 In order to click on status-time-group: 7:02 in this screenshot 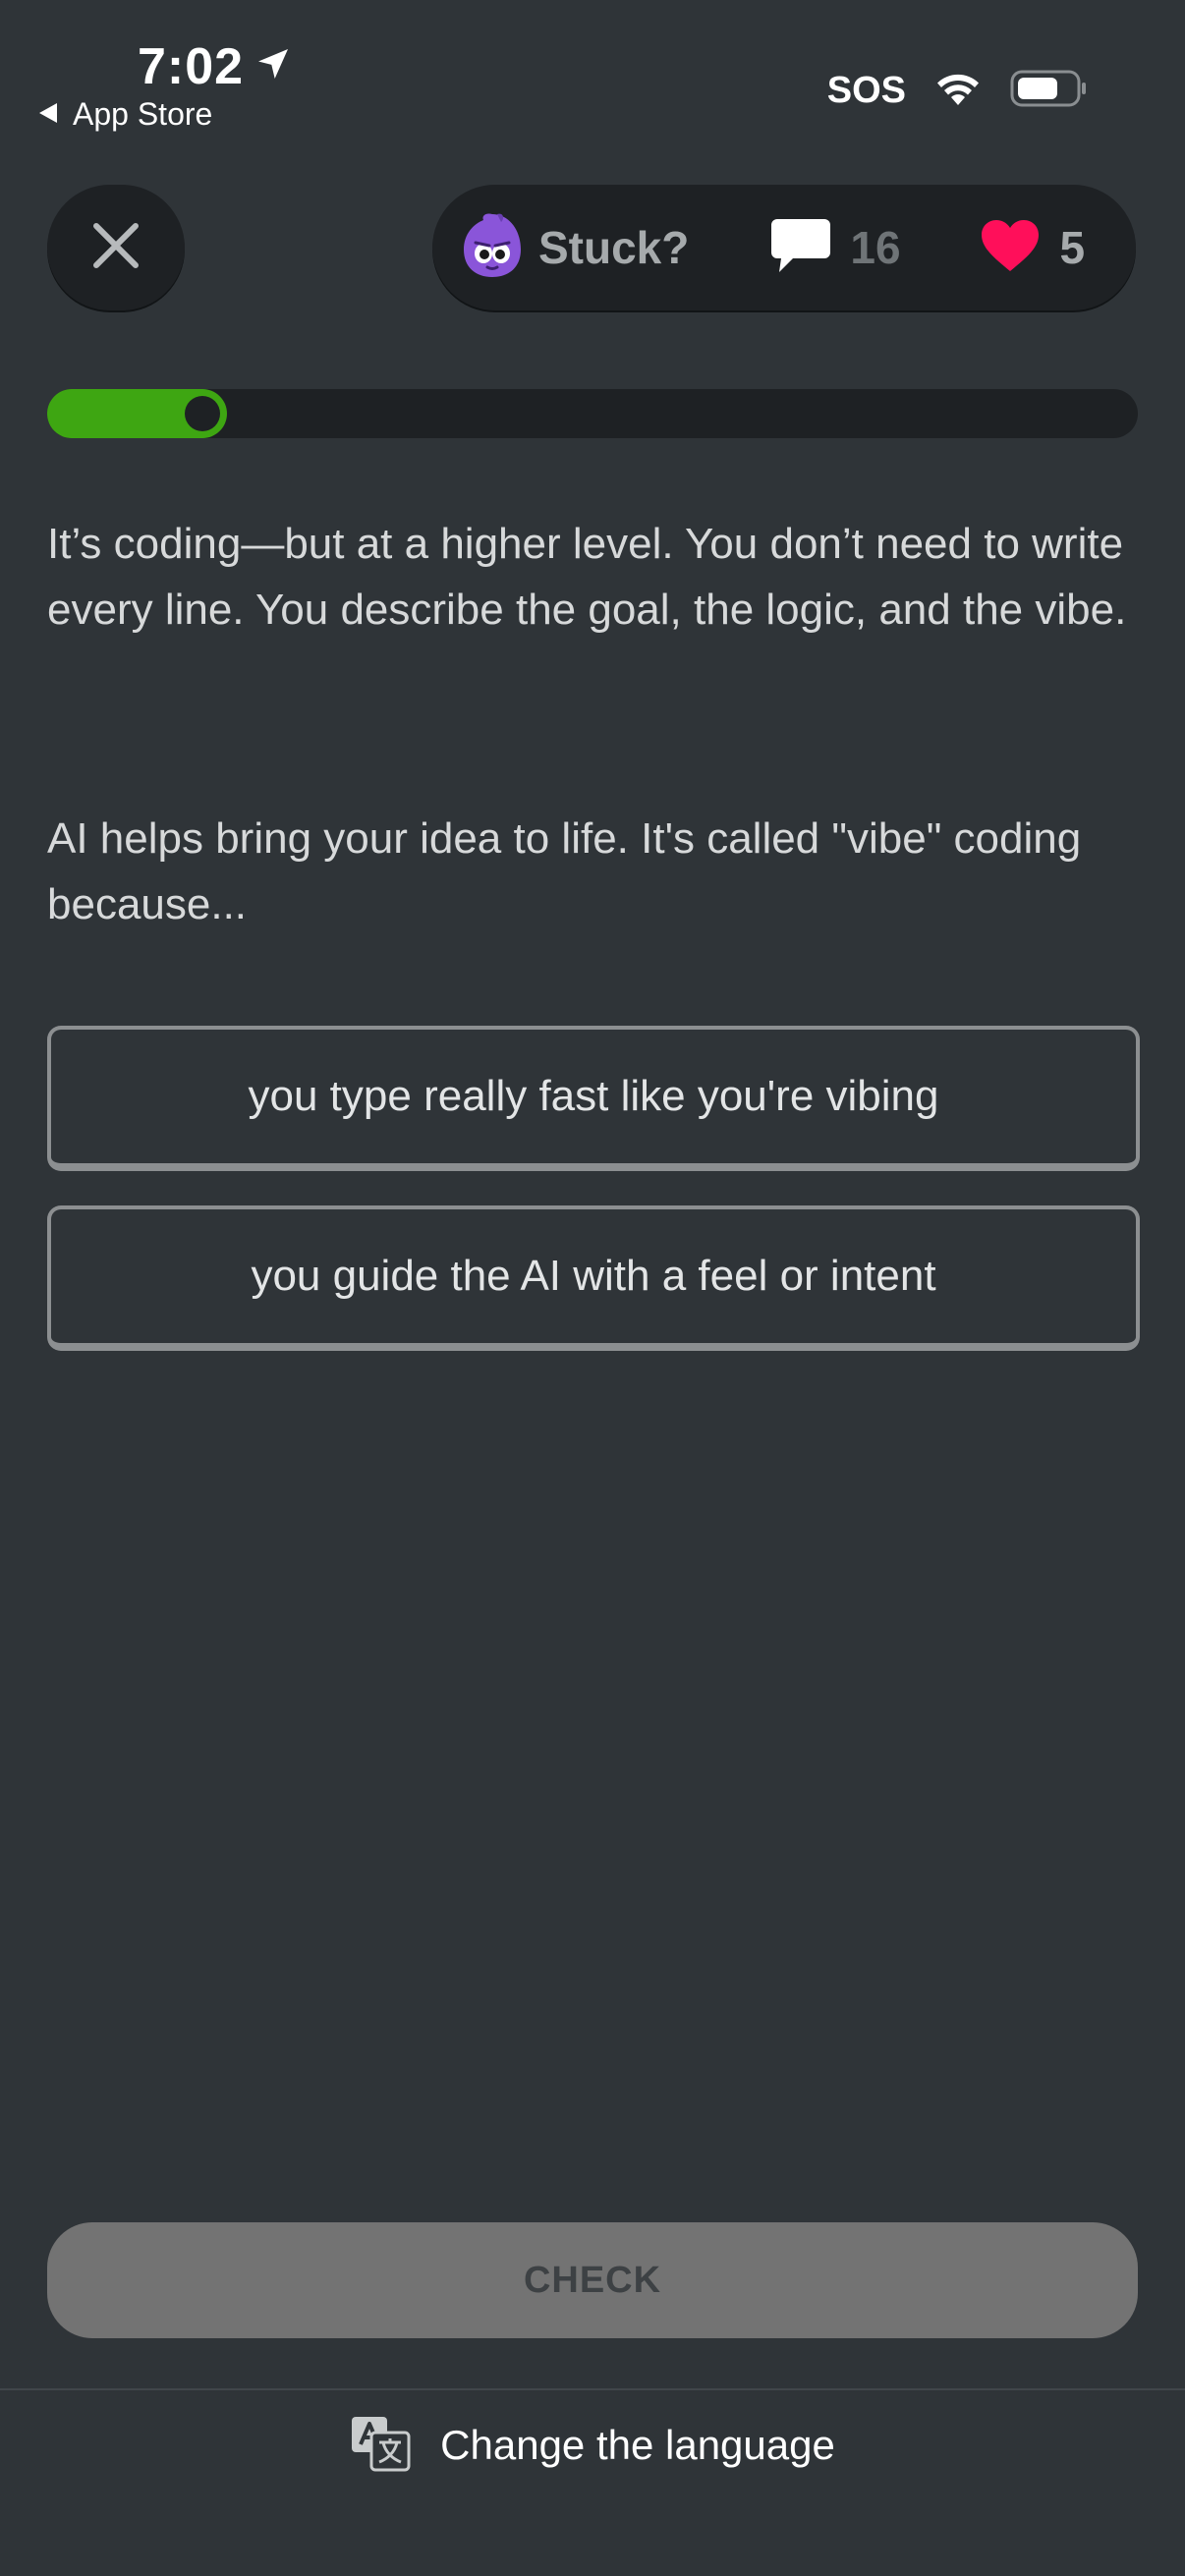, I will do `click(216, 66)`.